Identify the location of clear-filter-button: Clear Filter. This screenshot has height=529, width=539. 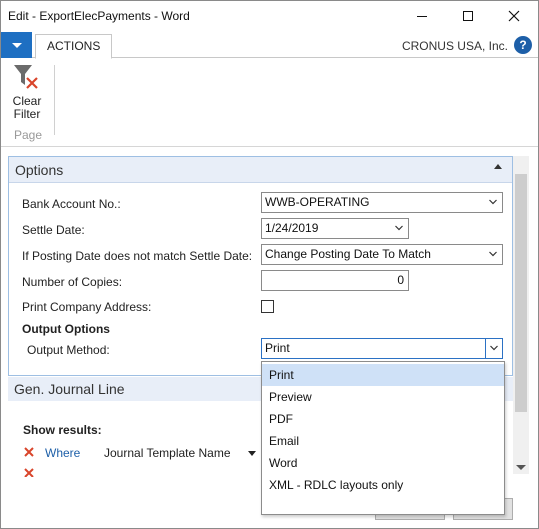
(27, 92).